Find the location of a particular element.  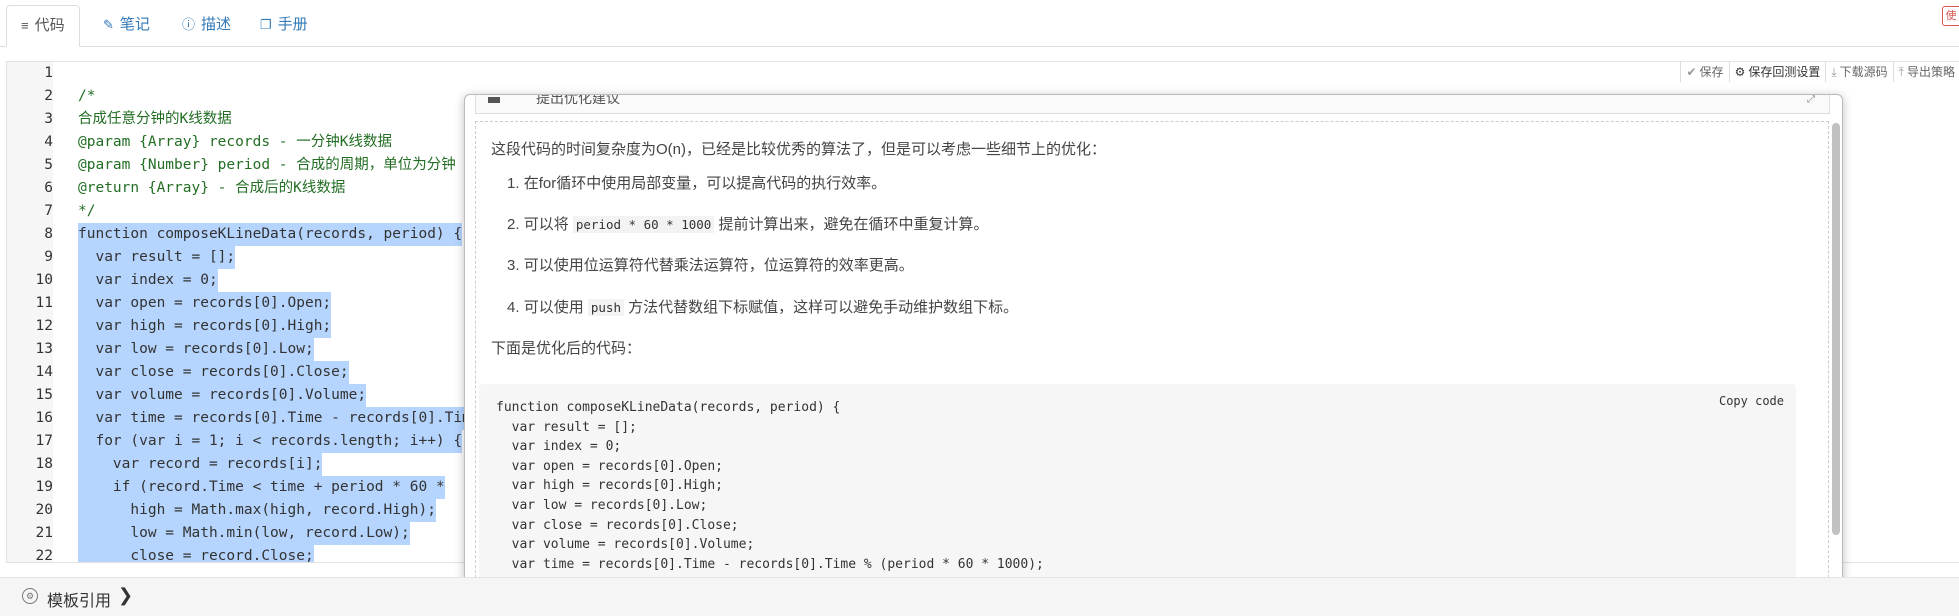

line-text: /* is located at coordinates (87, 96).